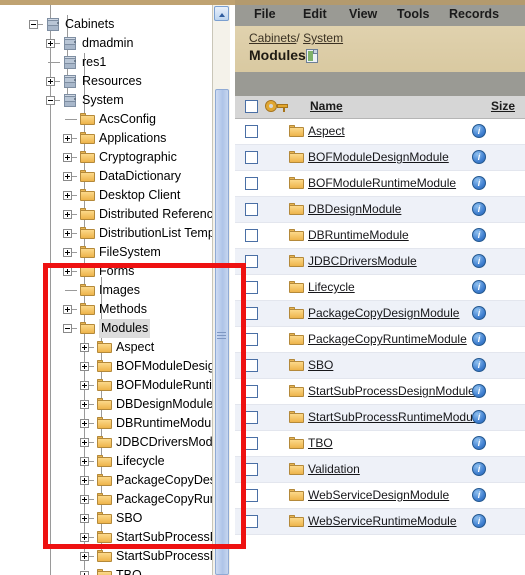 The height and width of the screenshot is (575, 525). I want to click on tree-node: AcsConfig, so click(106, 119).